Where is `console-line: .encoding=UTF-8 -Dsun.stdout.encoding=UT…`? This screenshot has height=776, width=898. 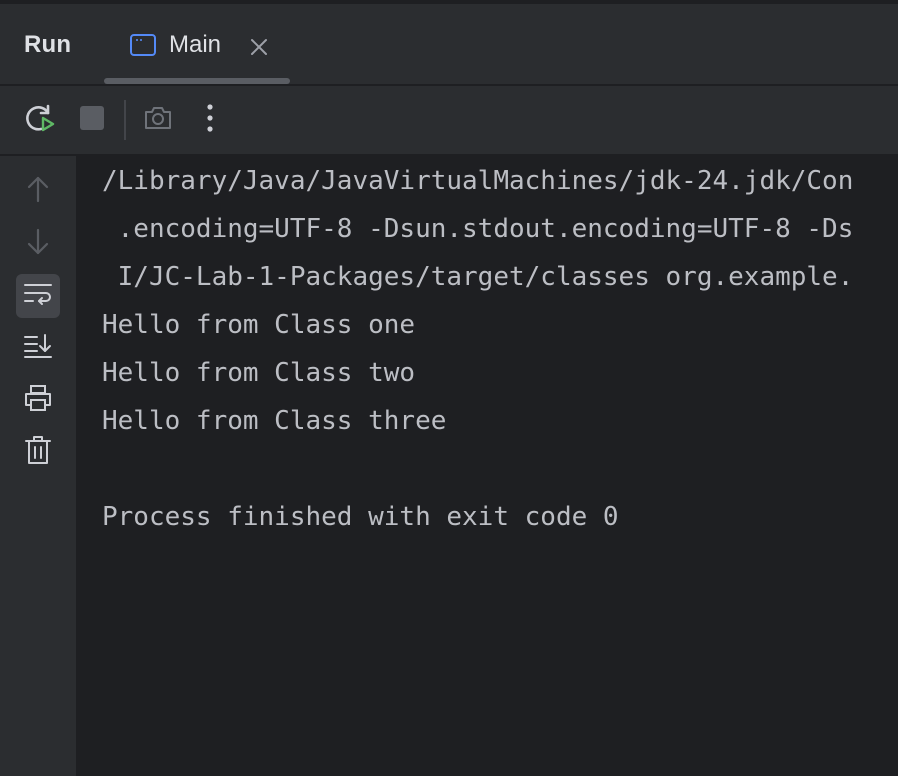 console-line: .encoding=UTF-8 -Dsun.stdout.encoding=UT… is located at coordinates (478, 229).